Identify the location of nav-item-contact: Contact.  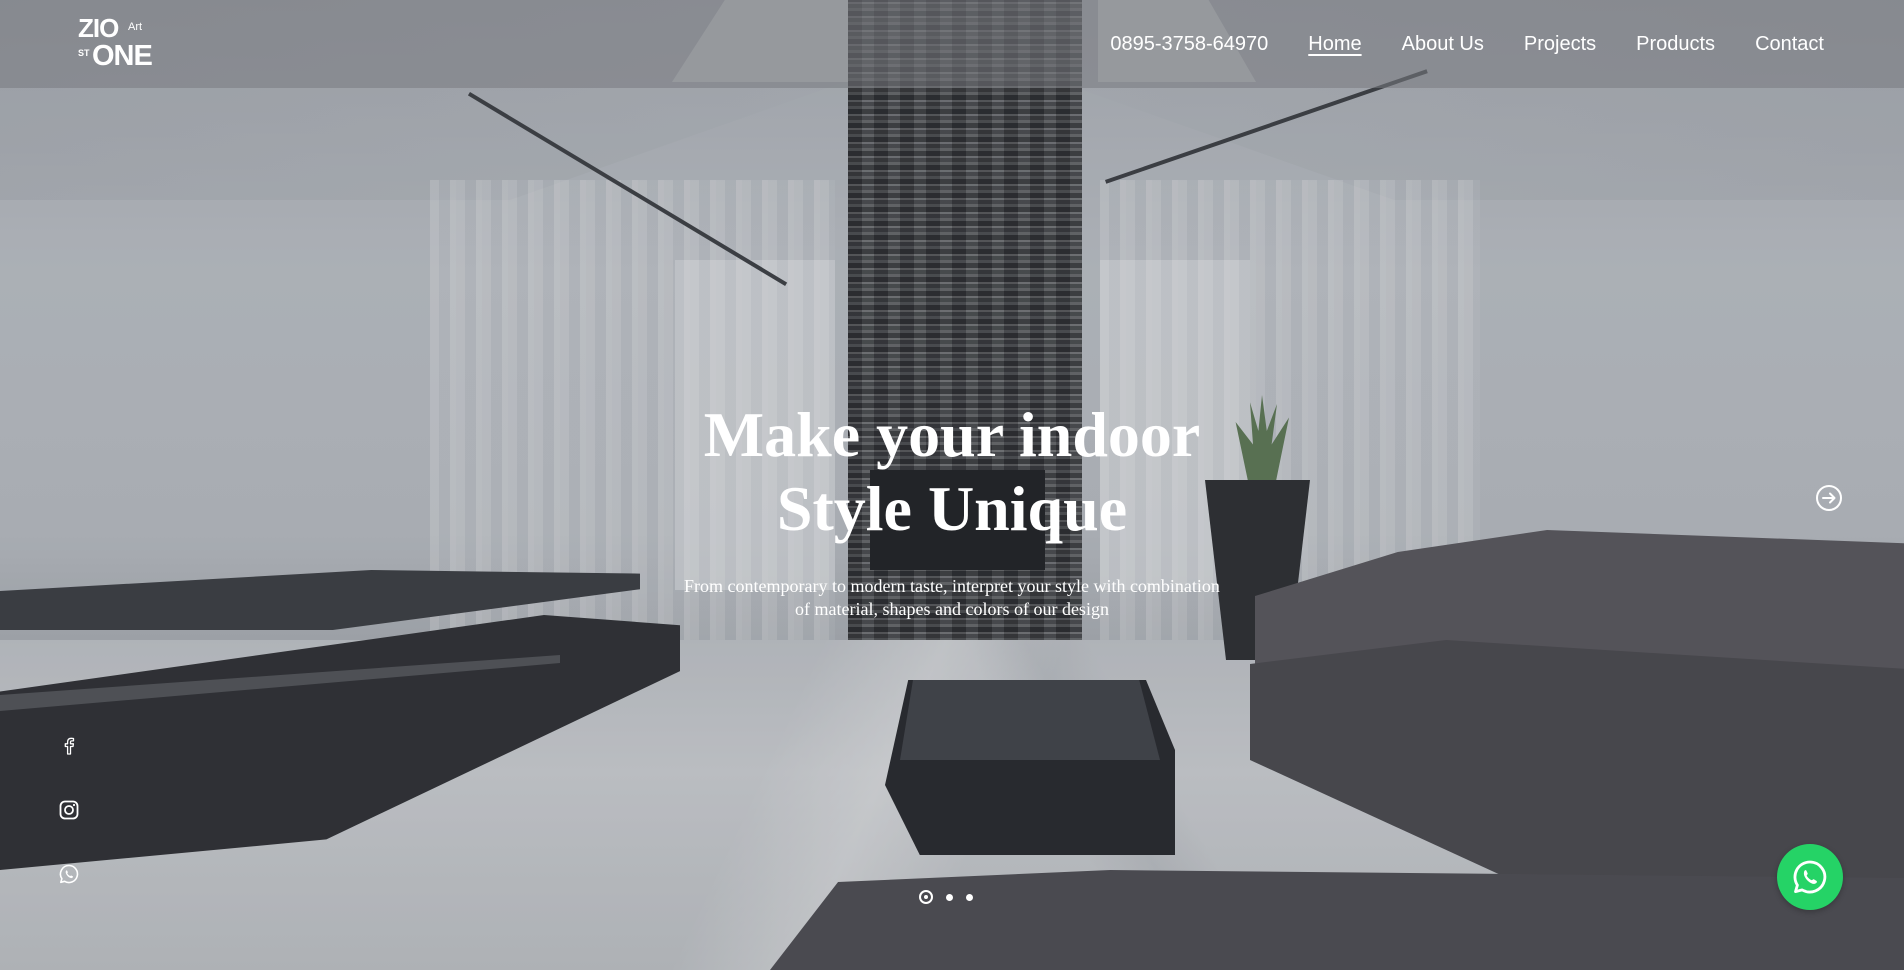
(1789, 44).